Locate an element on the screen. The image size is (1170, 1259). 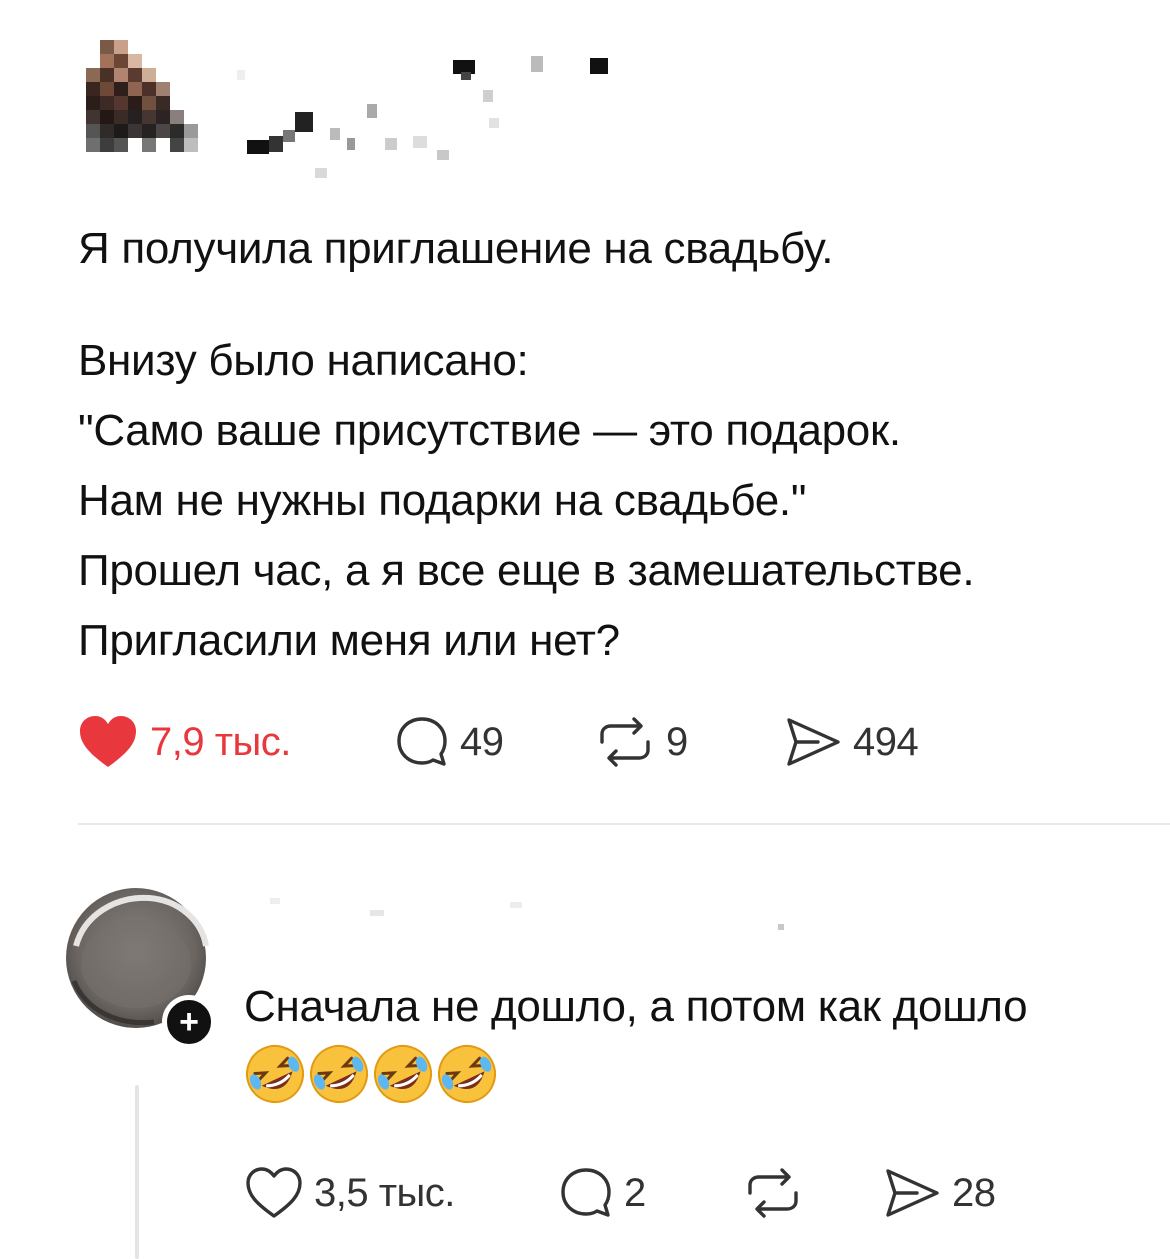
reply-author-name-obscured is located at coordinates (530, 915).